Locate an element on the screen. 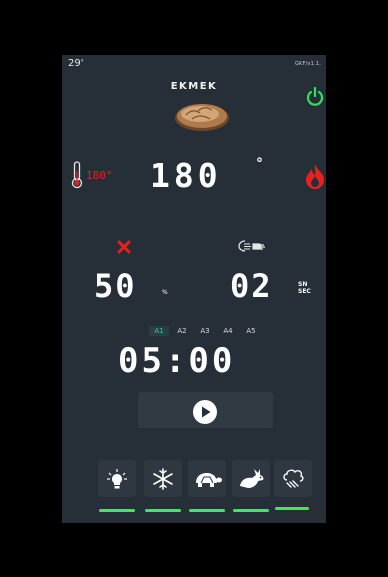 The height and width of the screenshot is (577, 388). steam-status-bar is located at coordinates (292, 508).